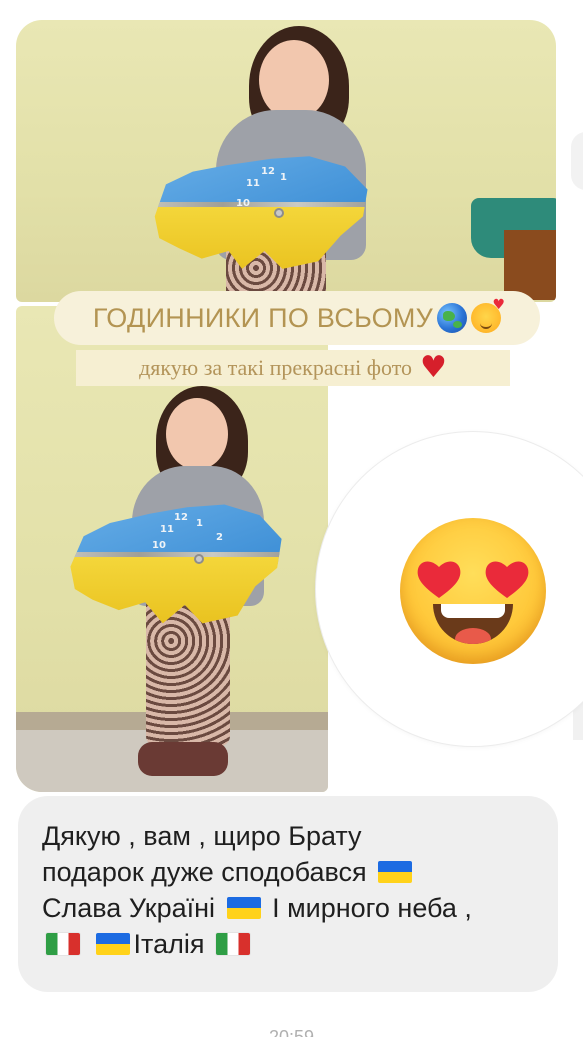  What do you see at coordinates (169, 944) in the screenshot?
I see `message-text: Італія` at bounding box center [169, 944].